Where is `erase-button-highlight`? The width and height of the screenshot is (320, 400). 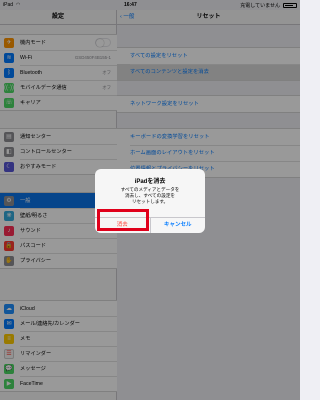
erase-button-highlight is located at coordinates (123, 220).